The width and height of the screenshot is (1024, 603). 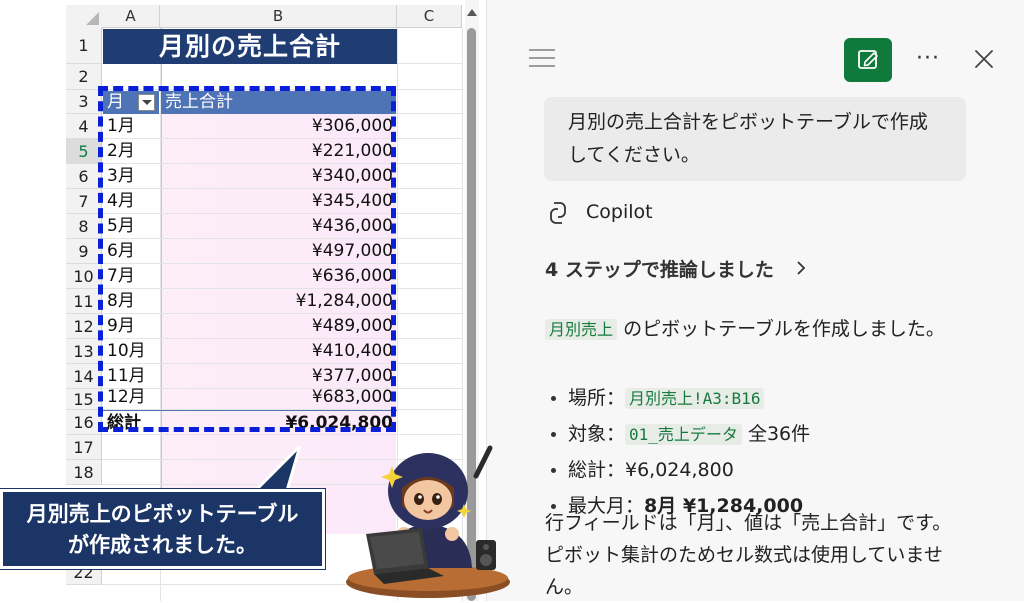 What do you see at coordinates (801, 268) in the screenshot?
I see `chevron-right-icon` at bounding box center [801, 268].